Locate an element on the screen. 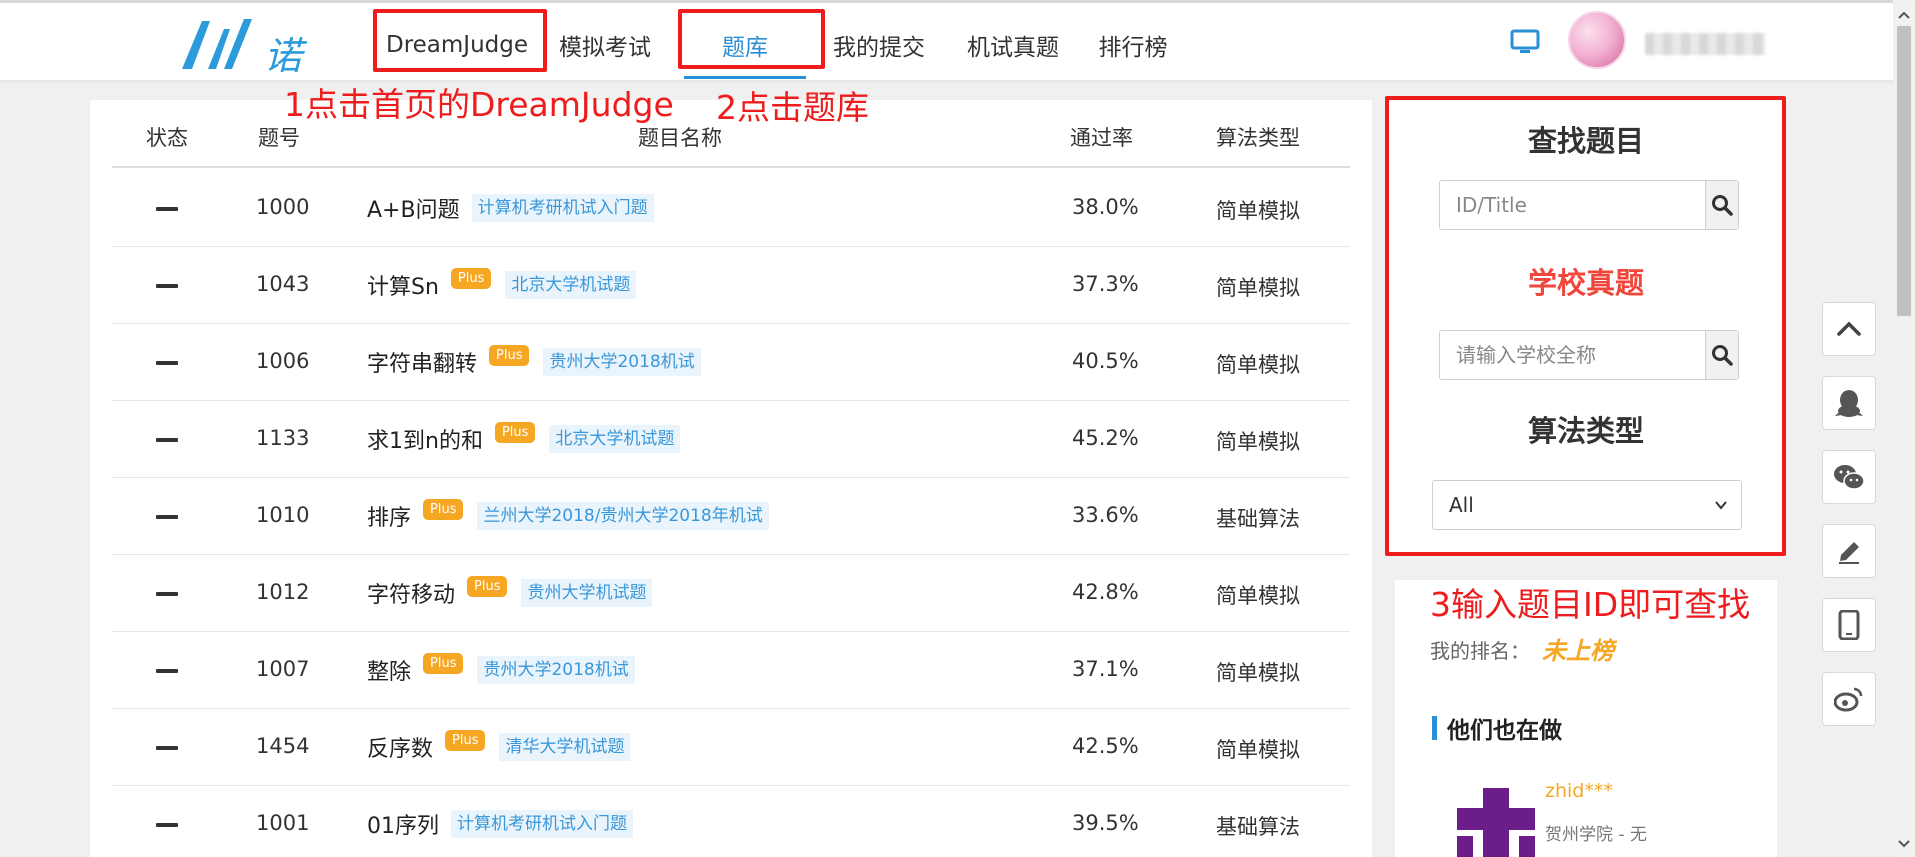  problem-title: 排序 is located at coordinates (389, 516).